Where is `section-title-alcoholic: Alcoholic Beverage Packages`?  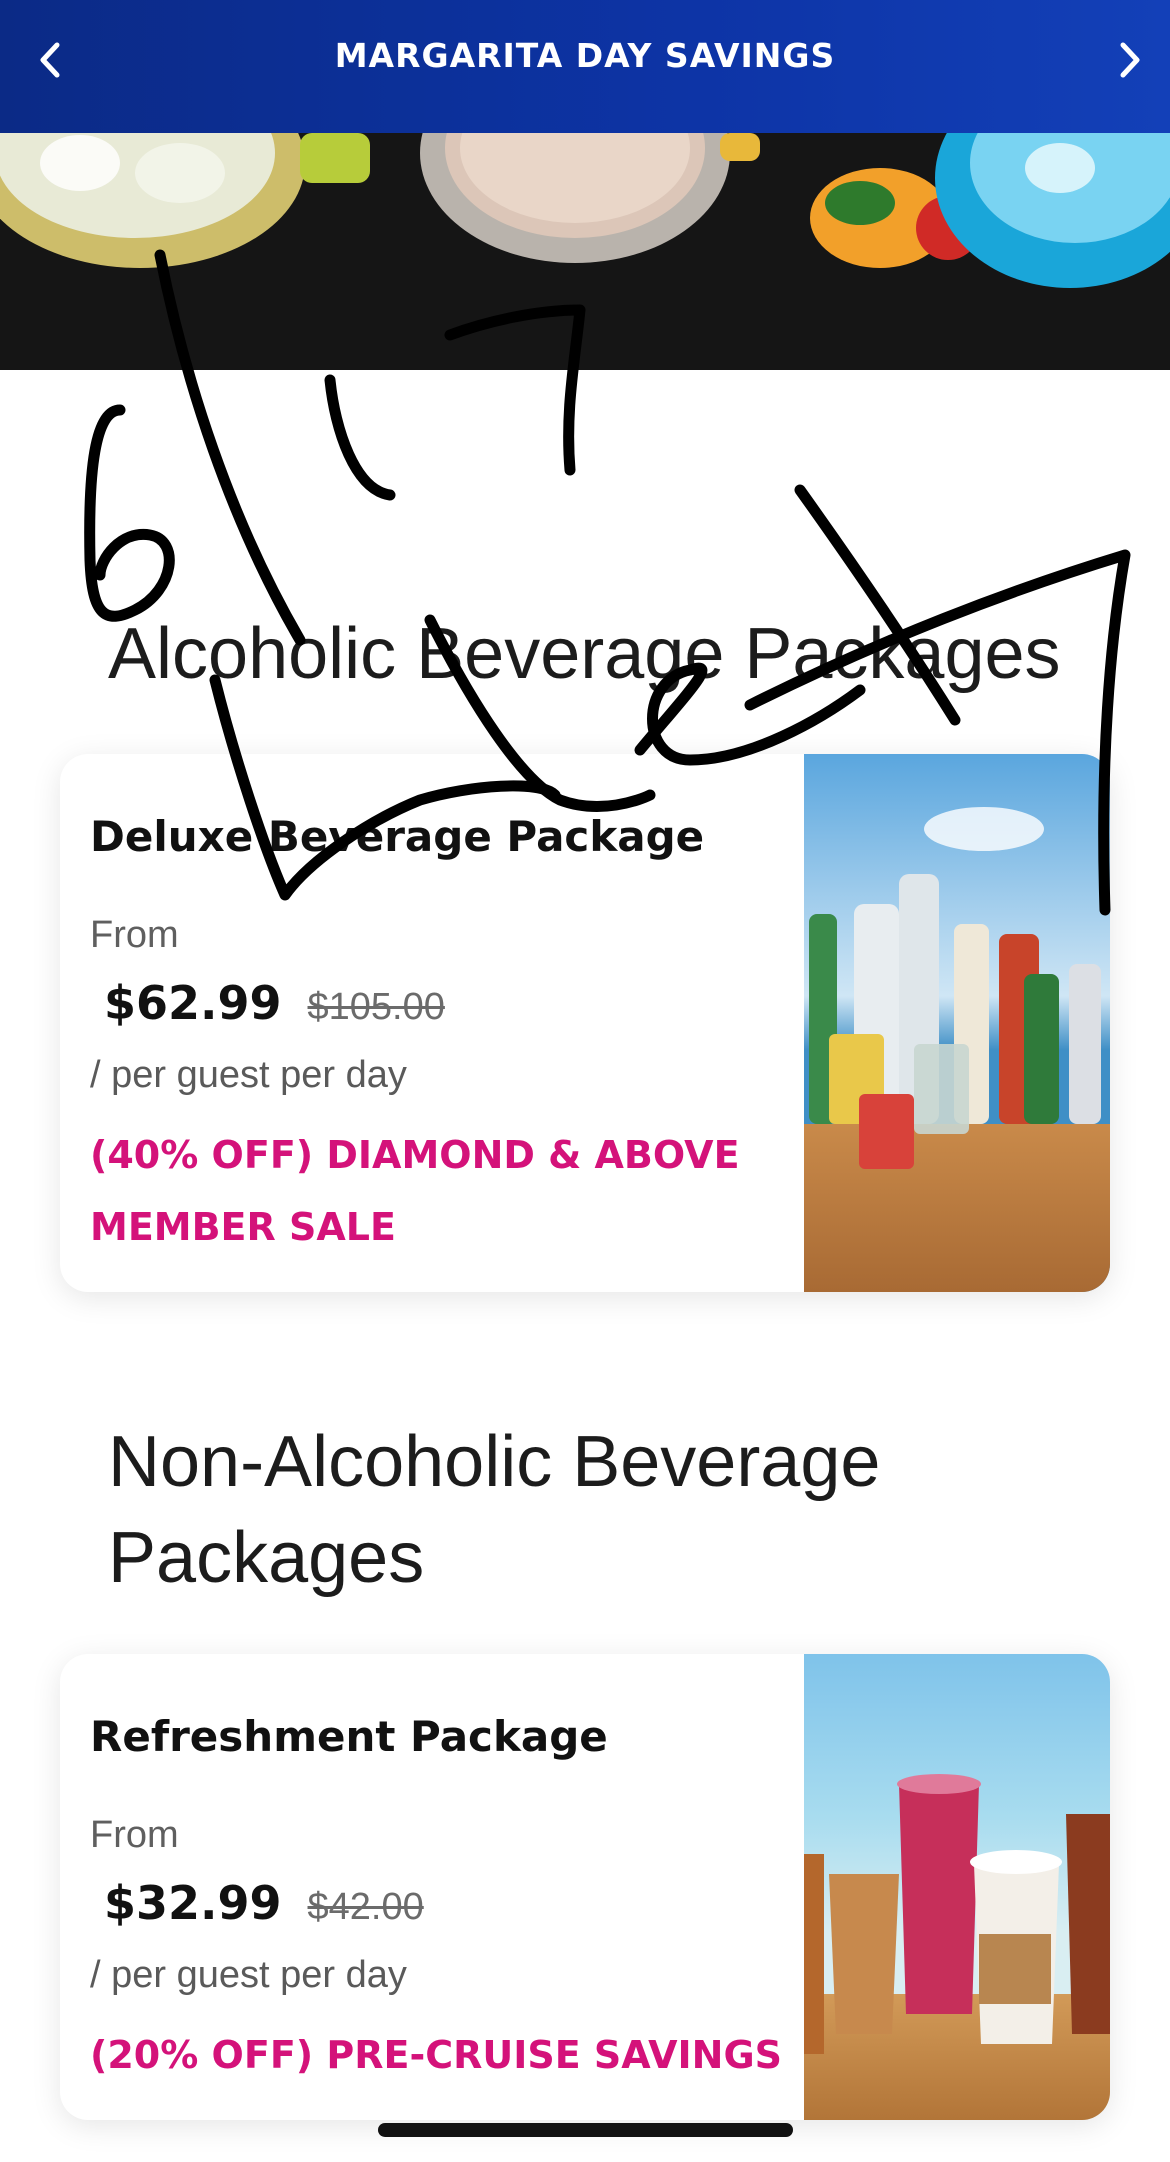 section-title-alcoholic: Alcoholic Beverage Packages is located at coordinates (584, 654).